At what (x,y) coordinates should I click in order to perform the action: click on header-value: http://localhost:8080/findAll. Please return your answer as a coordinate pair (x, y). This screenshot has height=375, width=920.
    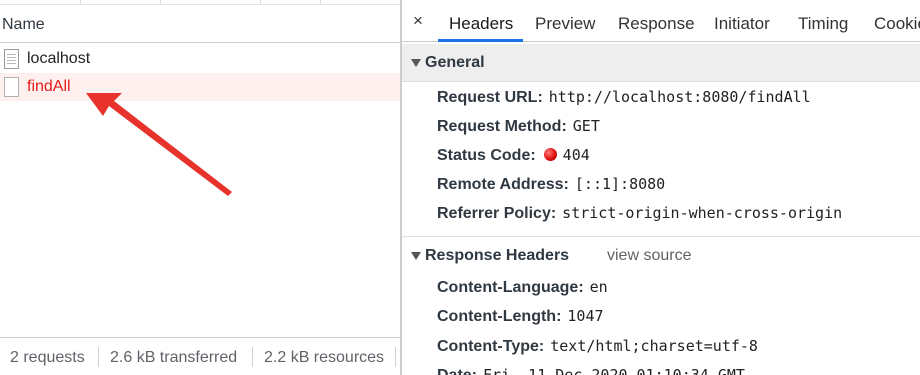
    Looking at the image, I should click on (679, 97).